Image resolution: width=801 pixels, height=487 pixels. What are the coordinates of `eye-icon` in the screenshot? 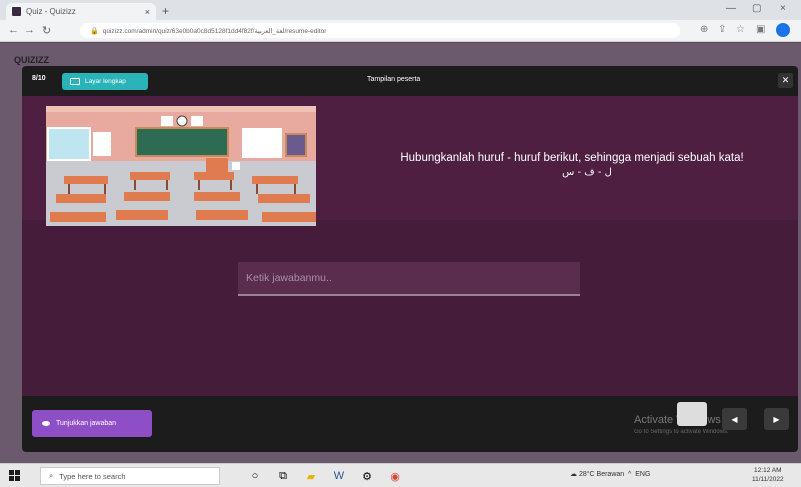 It's located at (46, 423).